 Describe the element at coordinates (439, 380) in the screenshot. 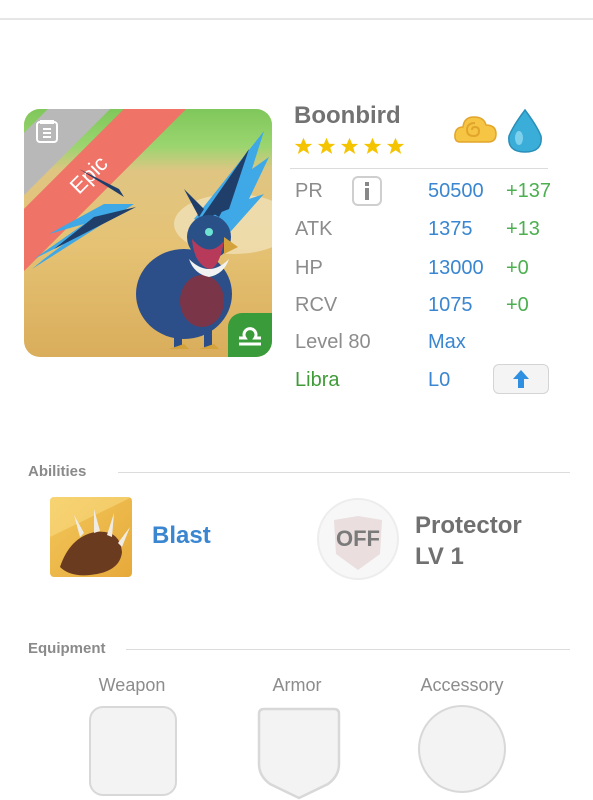

I see `constellation-level: L0` at that location.